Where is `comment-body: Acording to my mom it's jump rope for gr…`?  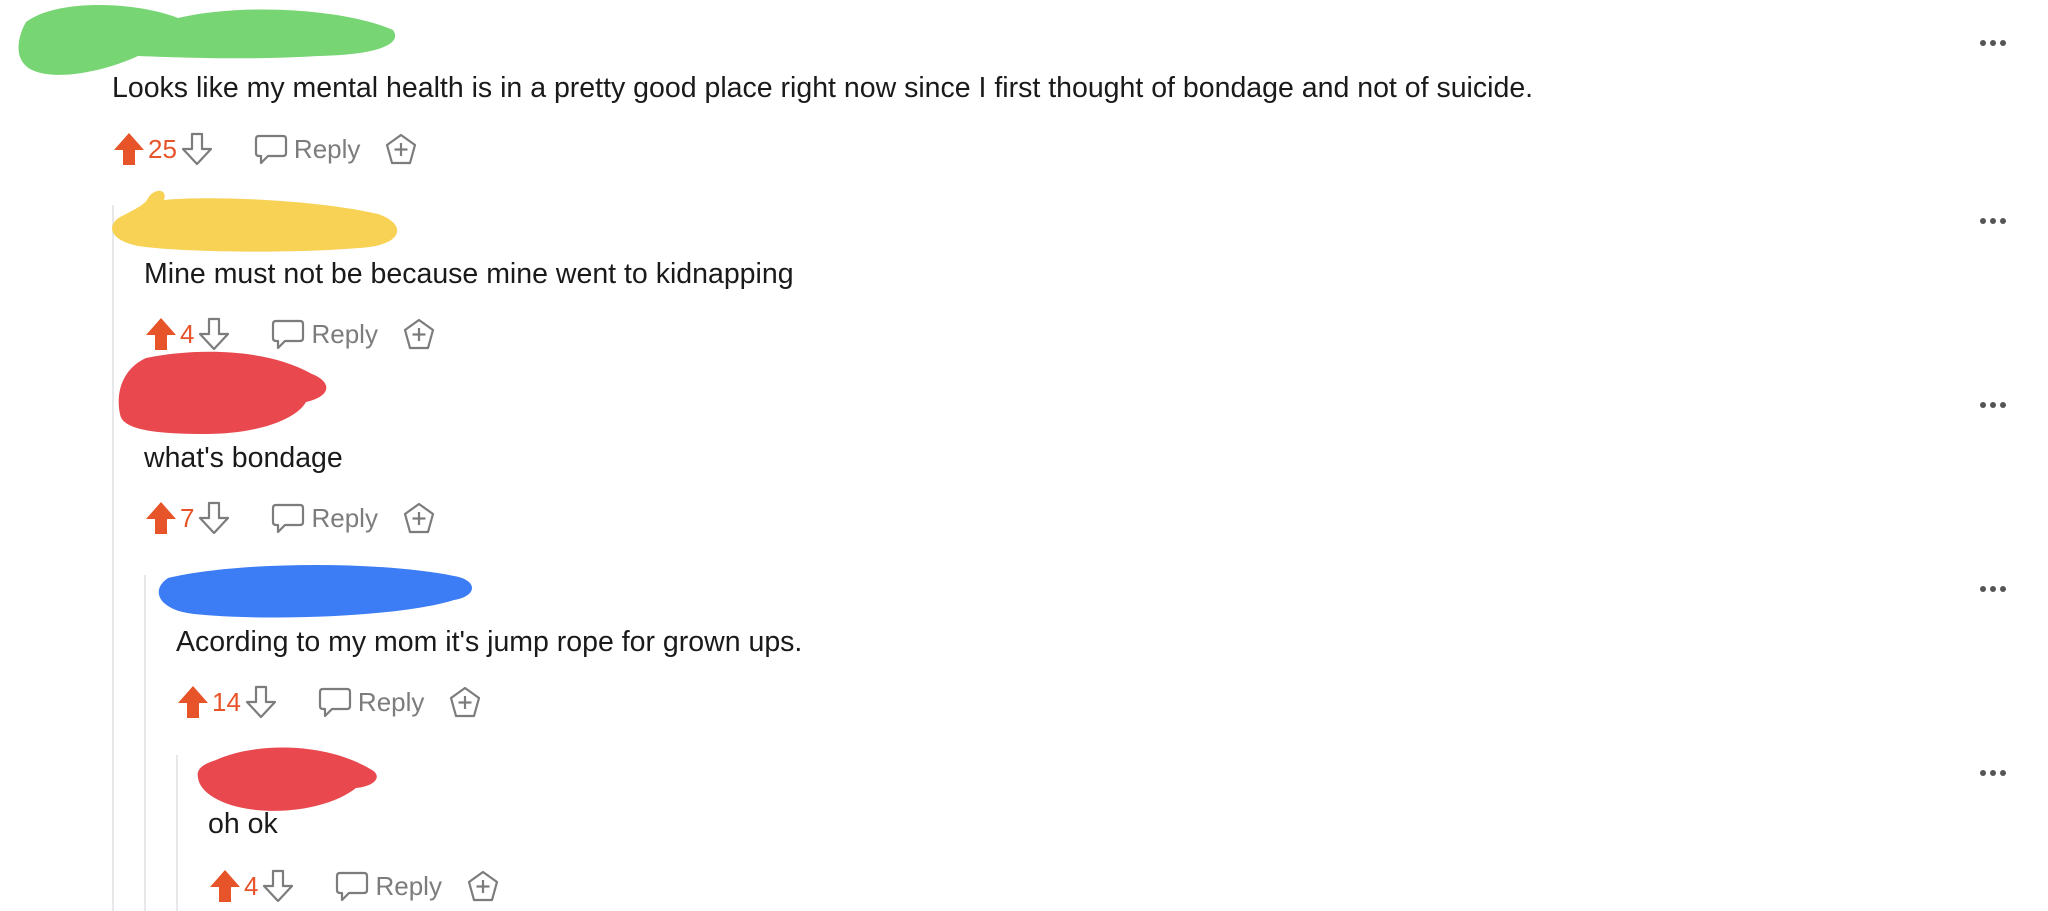
comment-body: Acording to my mom it's jump rope for gr… is located at coordinates (489, 642).